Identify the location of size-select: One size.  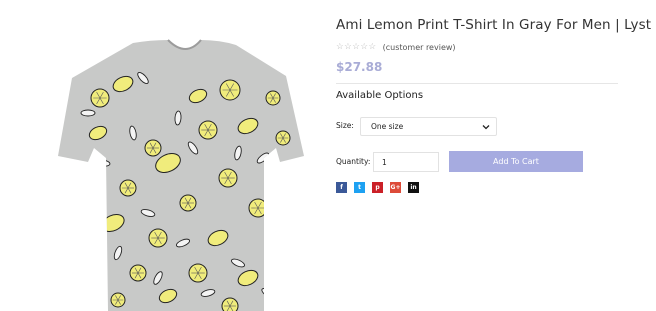
(428, 126).